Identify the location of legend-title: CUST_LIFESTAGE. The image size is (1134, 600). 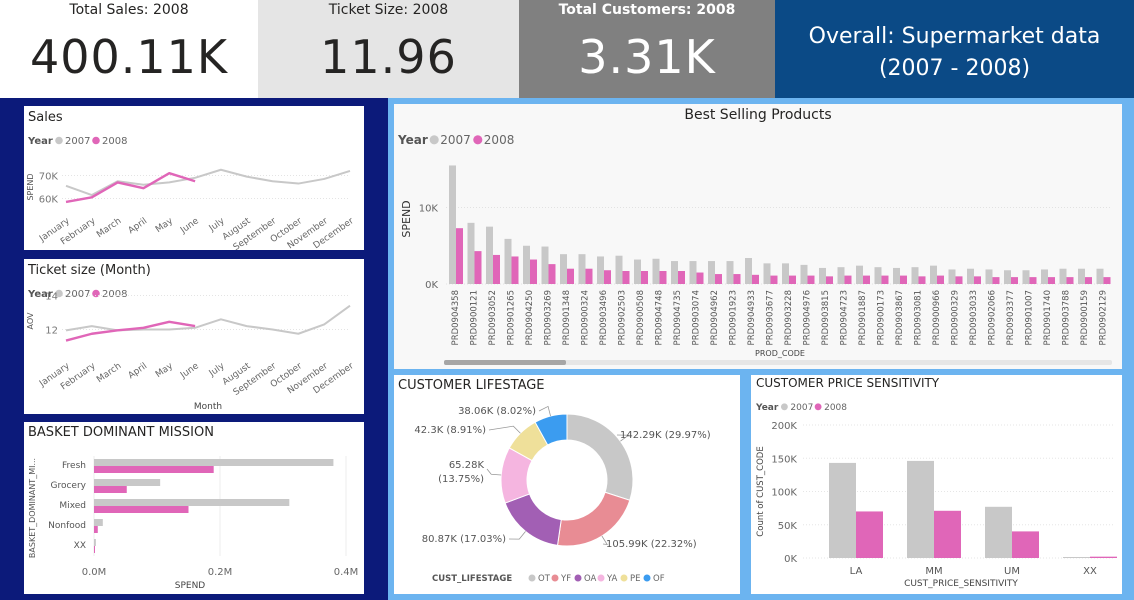
(472, 579).